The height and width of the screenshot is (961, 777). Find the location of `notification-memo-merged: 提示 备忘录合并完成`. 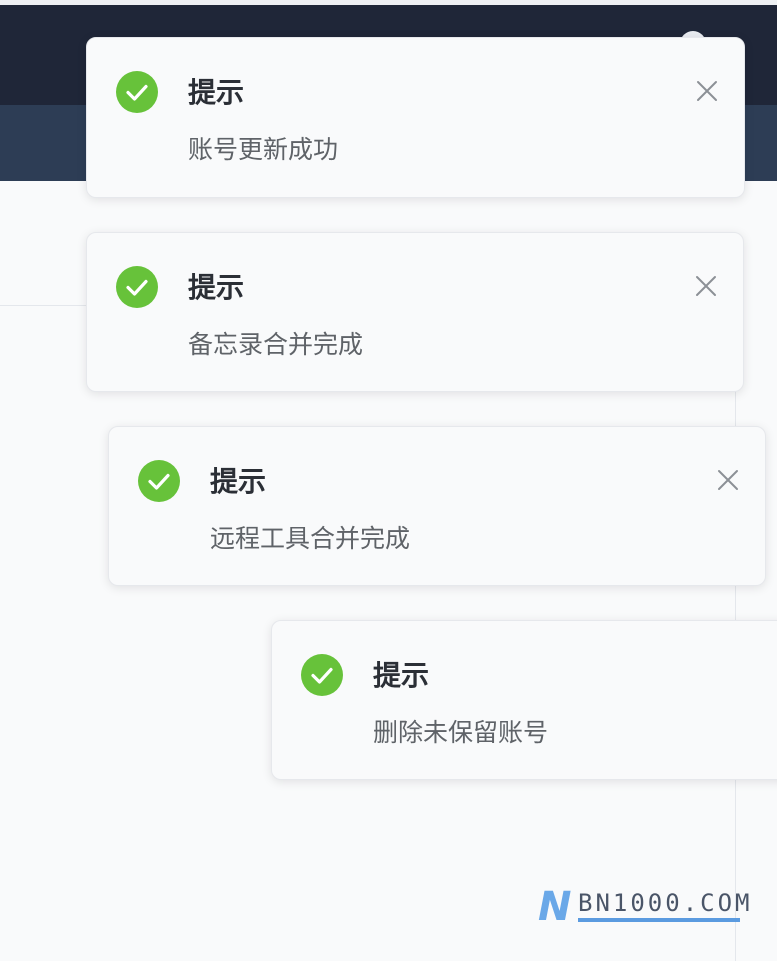

notification-memo-merged: 提示 备忘录合并完成 is located at coordinates (415, 312).